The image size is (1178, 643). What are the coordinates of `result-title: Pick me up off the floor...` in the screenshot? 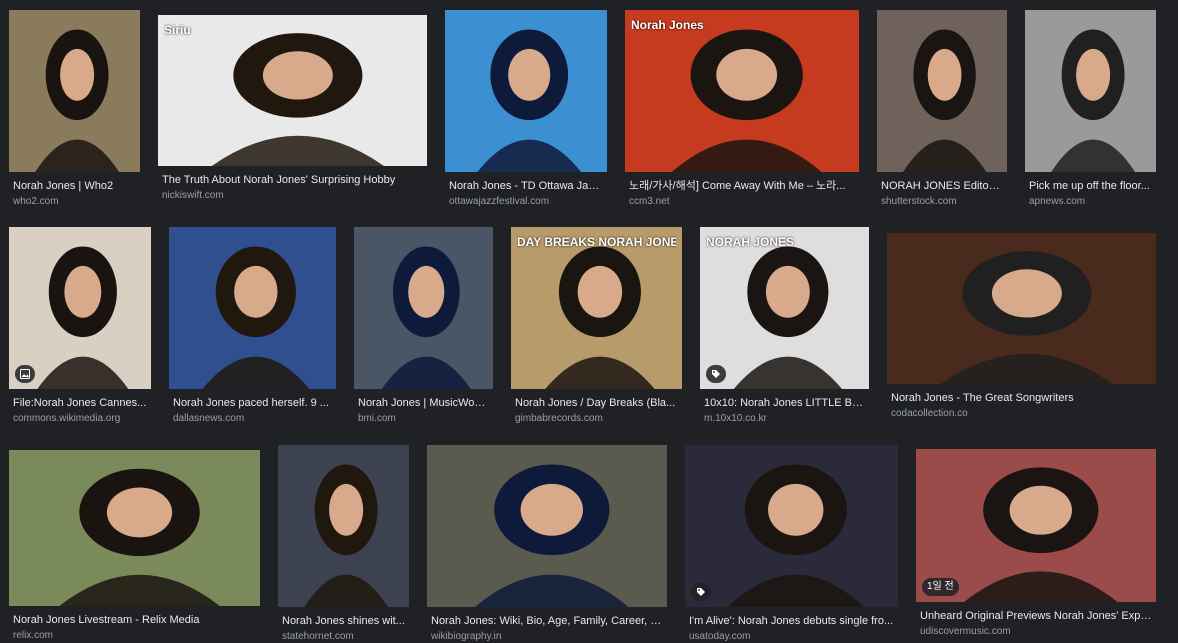 It's located at (1090, 186).